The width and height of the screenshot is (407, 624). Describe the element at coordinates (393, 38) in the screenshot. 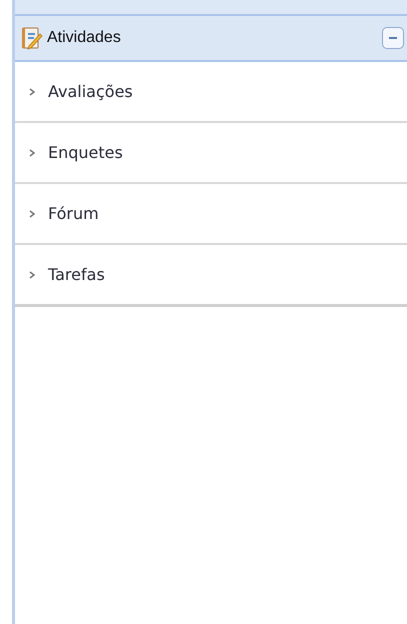

I see `collapse-button` at that location.